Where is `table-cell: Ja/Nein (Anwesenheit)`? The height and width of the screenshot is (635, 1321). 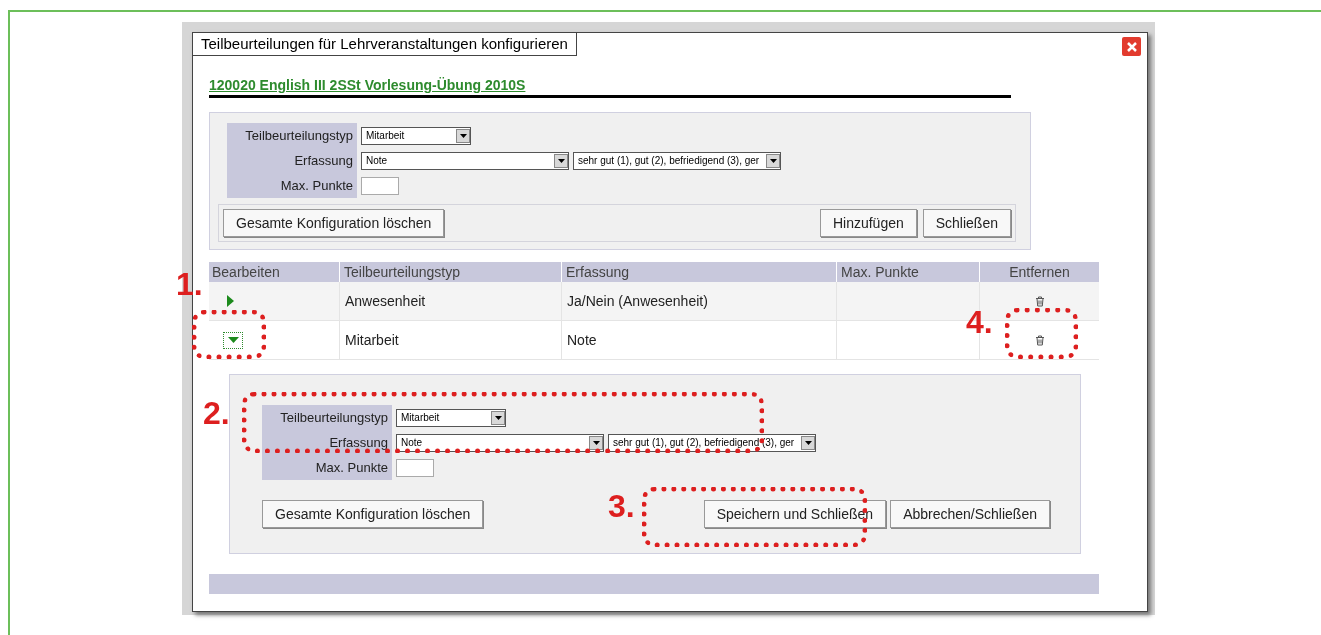 table-cell: Ja/Nein (Anwesenheit) is located at coordinates (698, 301).